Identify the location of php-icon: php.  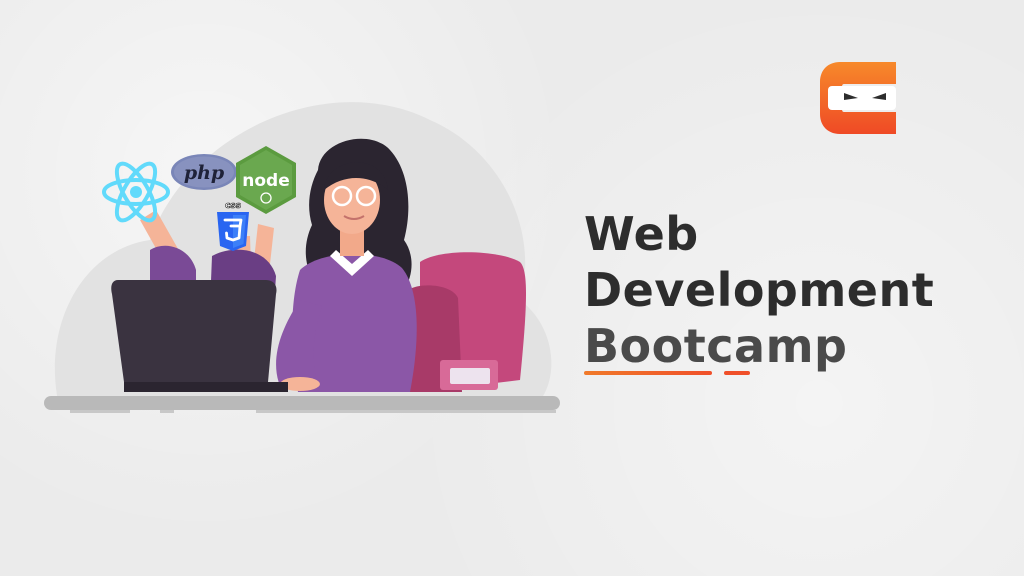
(204, 172).